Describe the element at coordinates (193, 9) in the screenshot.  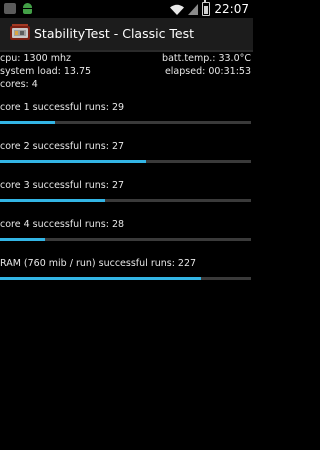
I see `signal-icon` at that location.